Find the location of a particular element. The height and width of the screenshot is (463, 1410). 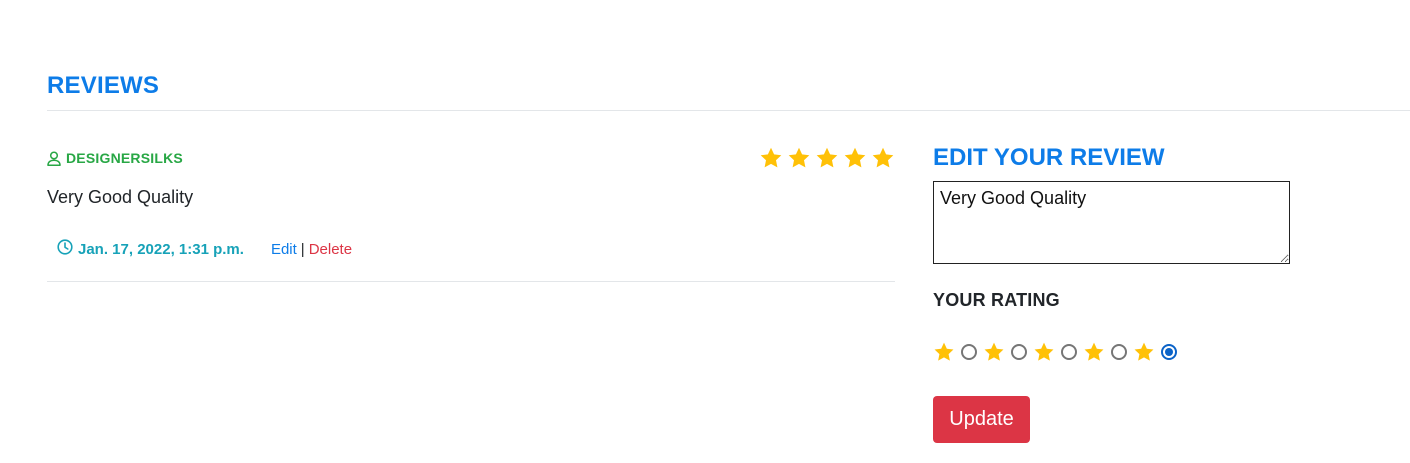

reviews-title: REVIEWS is located at coordinates (103, 85).